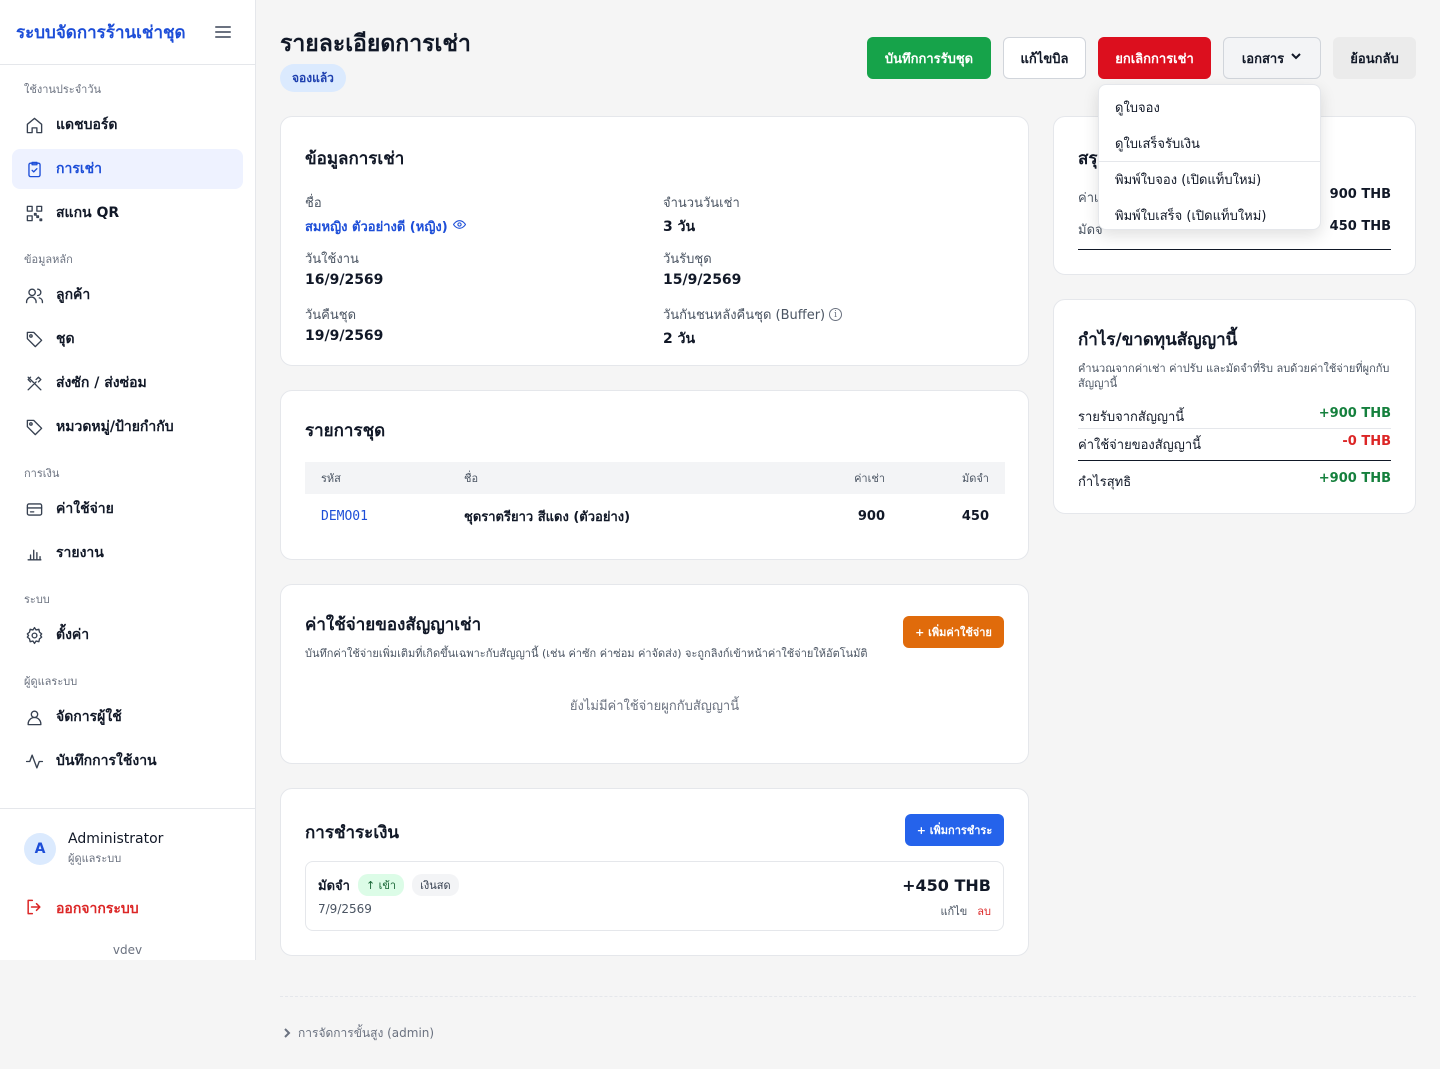 The height and width of the screenshot is (1069, 1440). Describe the element at coordinates (127, 553) in the screenshot. I see `sidebar-item-reports: รายงาน` at that location.